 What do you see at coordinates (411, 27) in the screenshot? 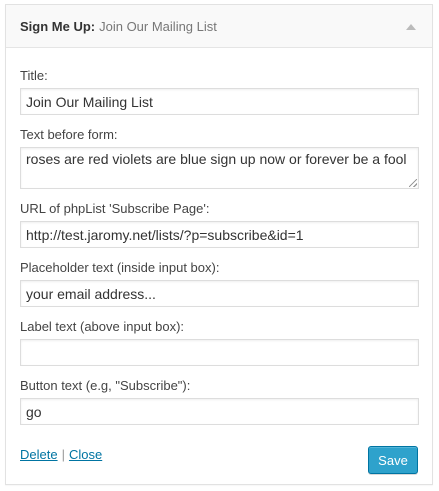
I see `collapse-arrow-icon` at bounding box center [411, 27].